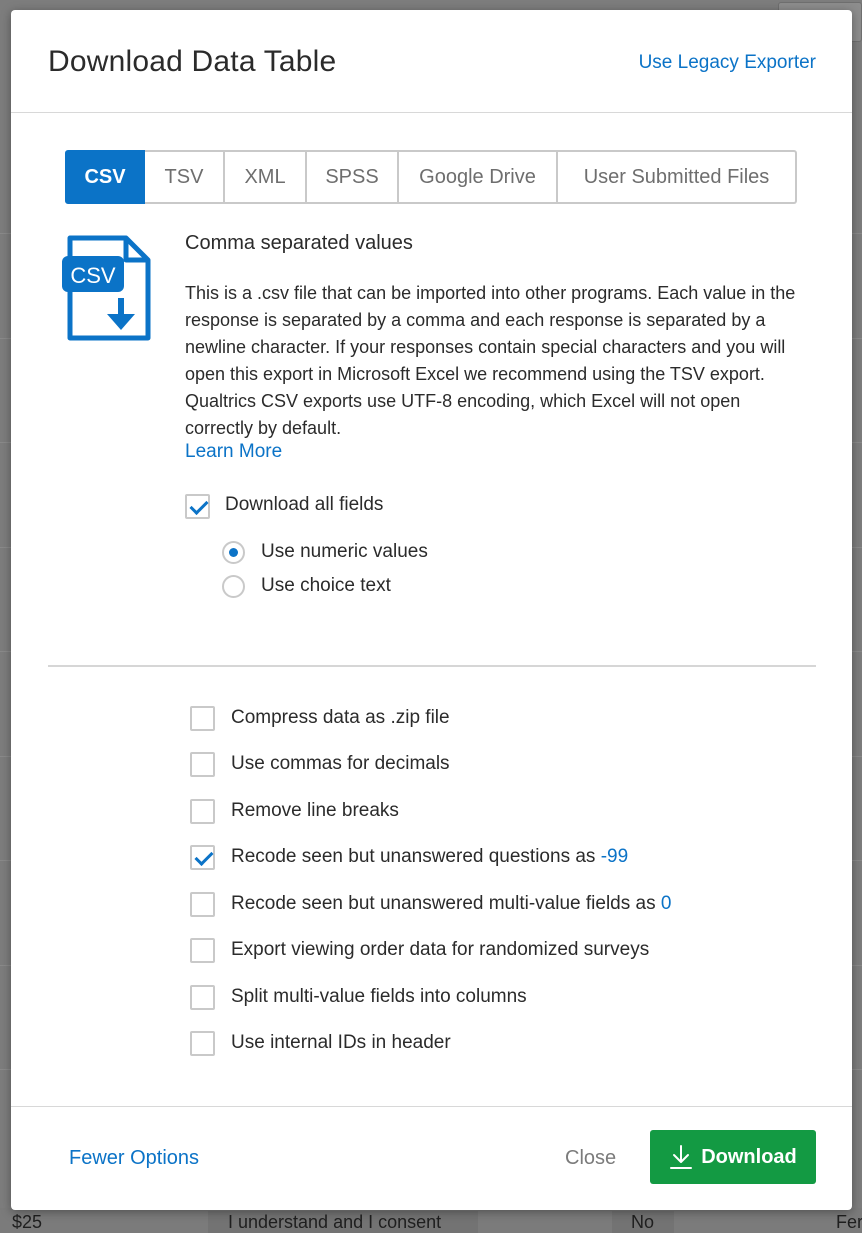 This screenshot has height=1233, width=862. I want to click on use-choice-text-radio, so click(233, 586).